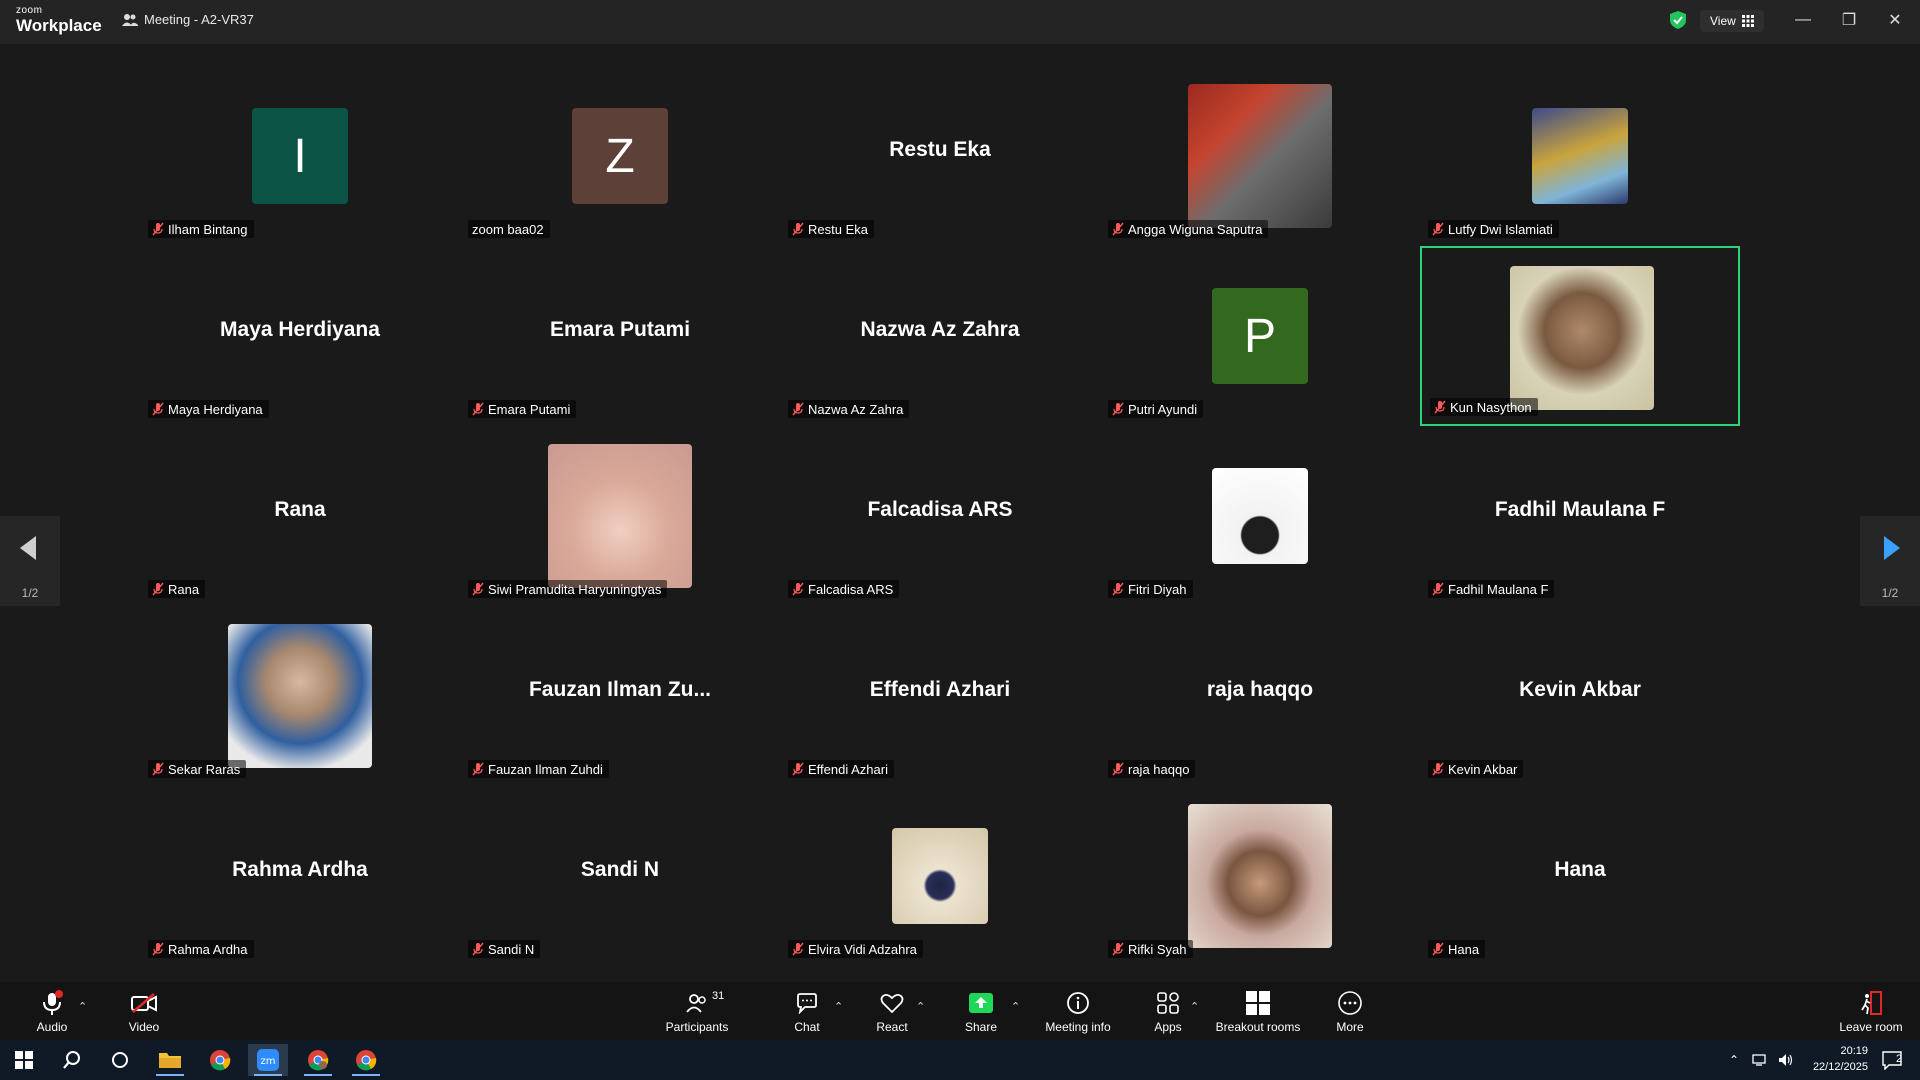 This screenshot has width=1920, height=1080. I want to click on participant-nameplate: Kun Nasython, so click(1484, 407).